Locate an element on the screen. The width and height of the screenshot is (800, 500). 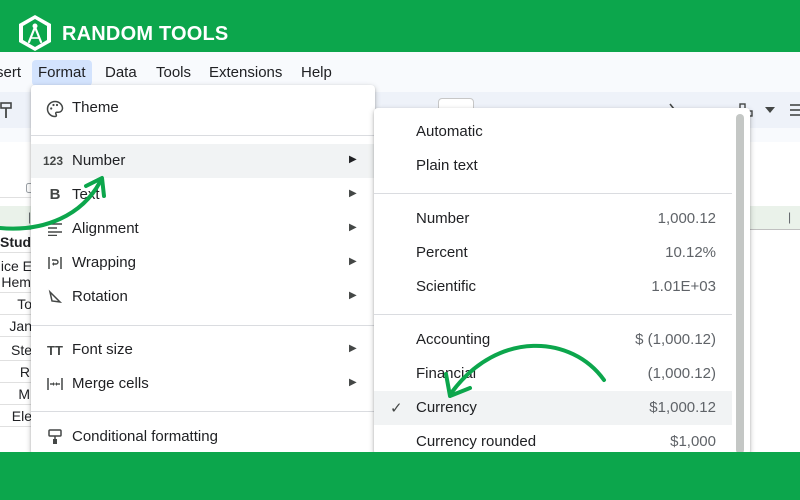
number-option-example: (1,000.12) is located at coordinates (681, 373).